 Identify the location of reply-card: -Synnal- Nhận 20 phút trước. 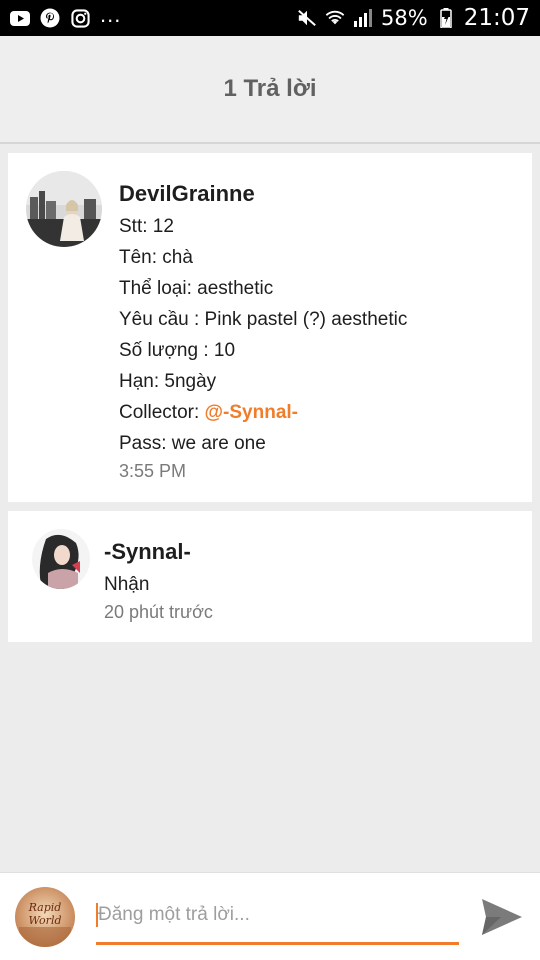
(270, 576).